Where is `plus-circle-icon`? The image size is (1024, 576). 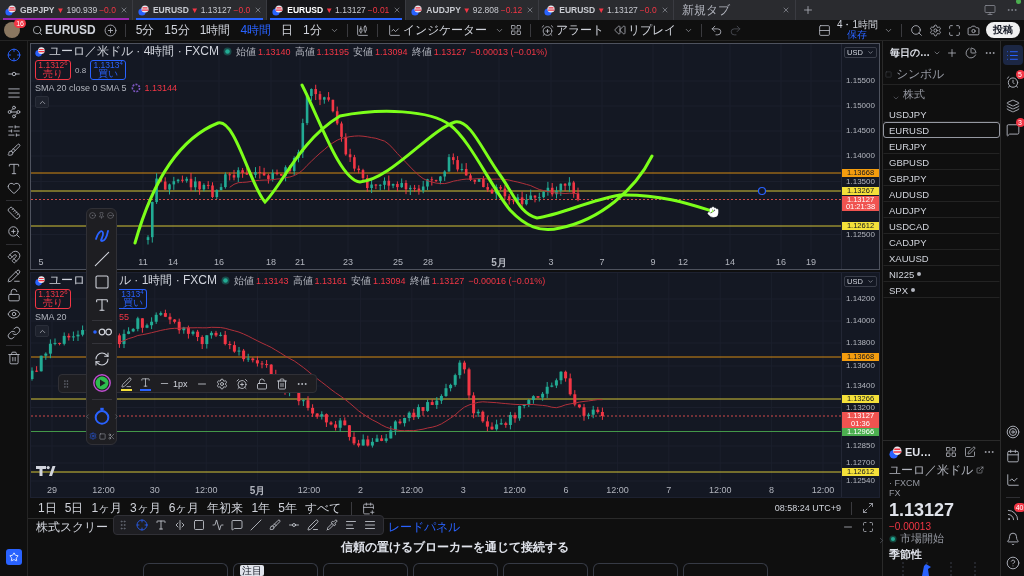 plus-circle-icon is located at coordinates (110, 30).